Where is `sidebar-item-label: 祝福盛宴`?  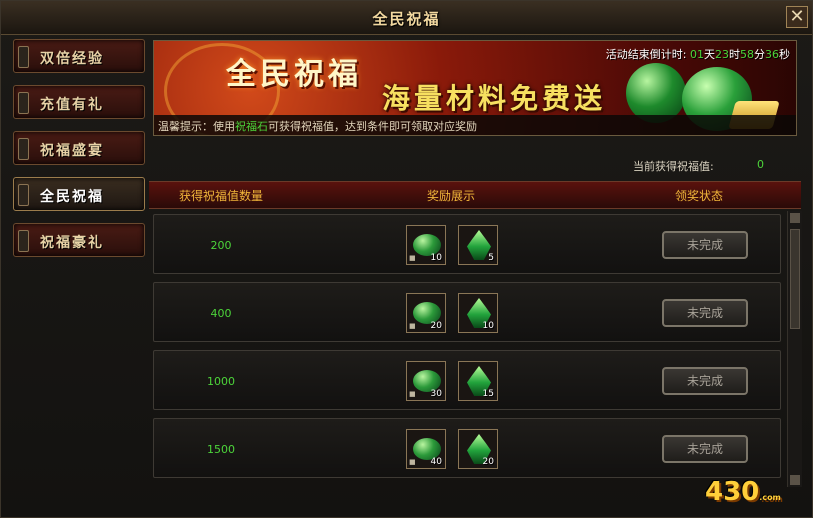
sidebar-item-label: 祝福盛宴 is located at coordinates (72, 151).